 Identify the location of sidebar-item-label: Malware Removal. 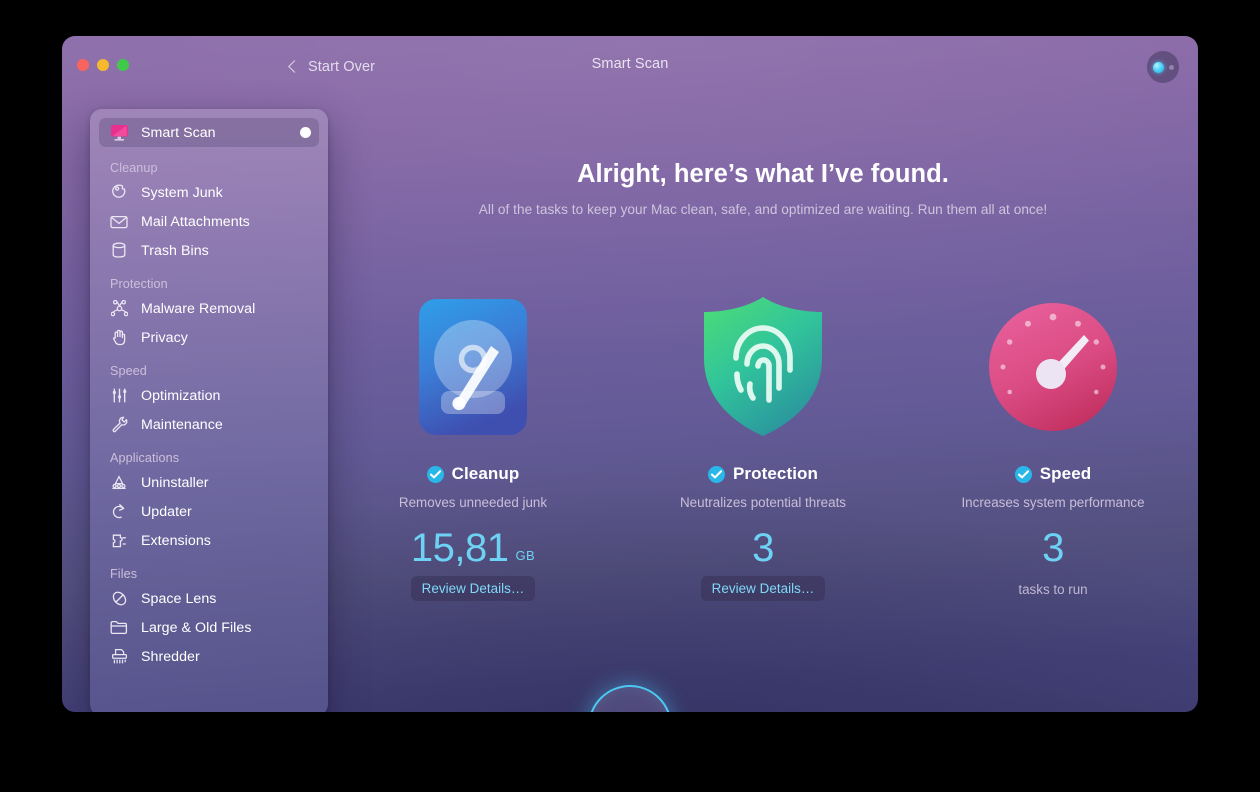
(198, 308).